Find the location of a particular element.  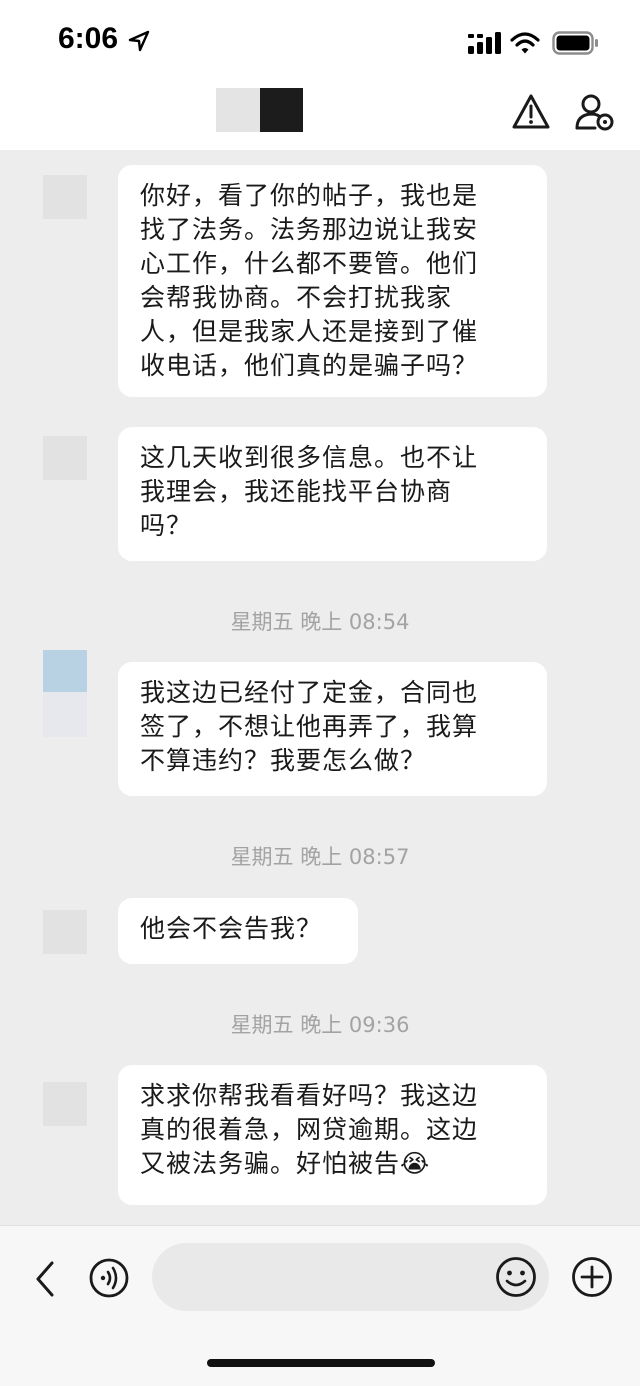

back-chevron-icon is located at coordinates (45, 1279).